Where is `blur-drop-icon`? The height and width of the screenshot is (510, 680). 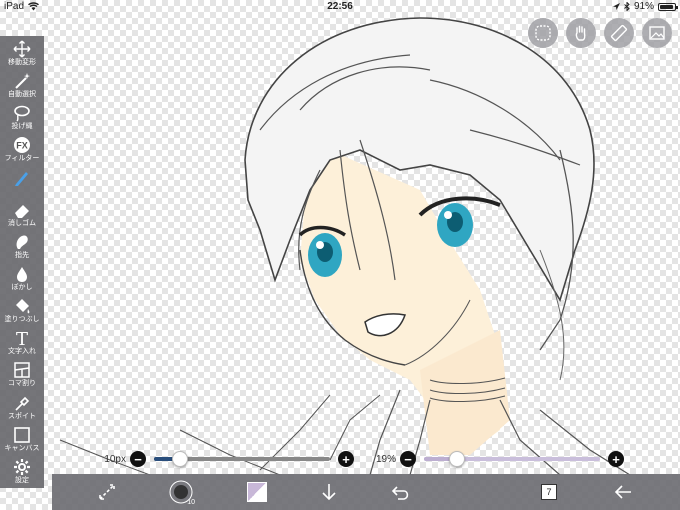 blur-drop-icon is located at coordinates (22, 274).